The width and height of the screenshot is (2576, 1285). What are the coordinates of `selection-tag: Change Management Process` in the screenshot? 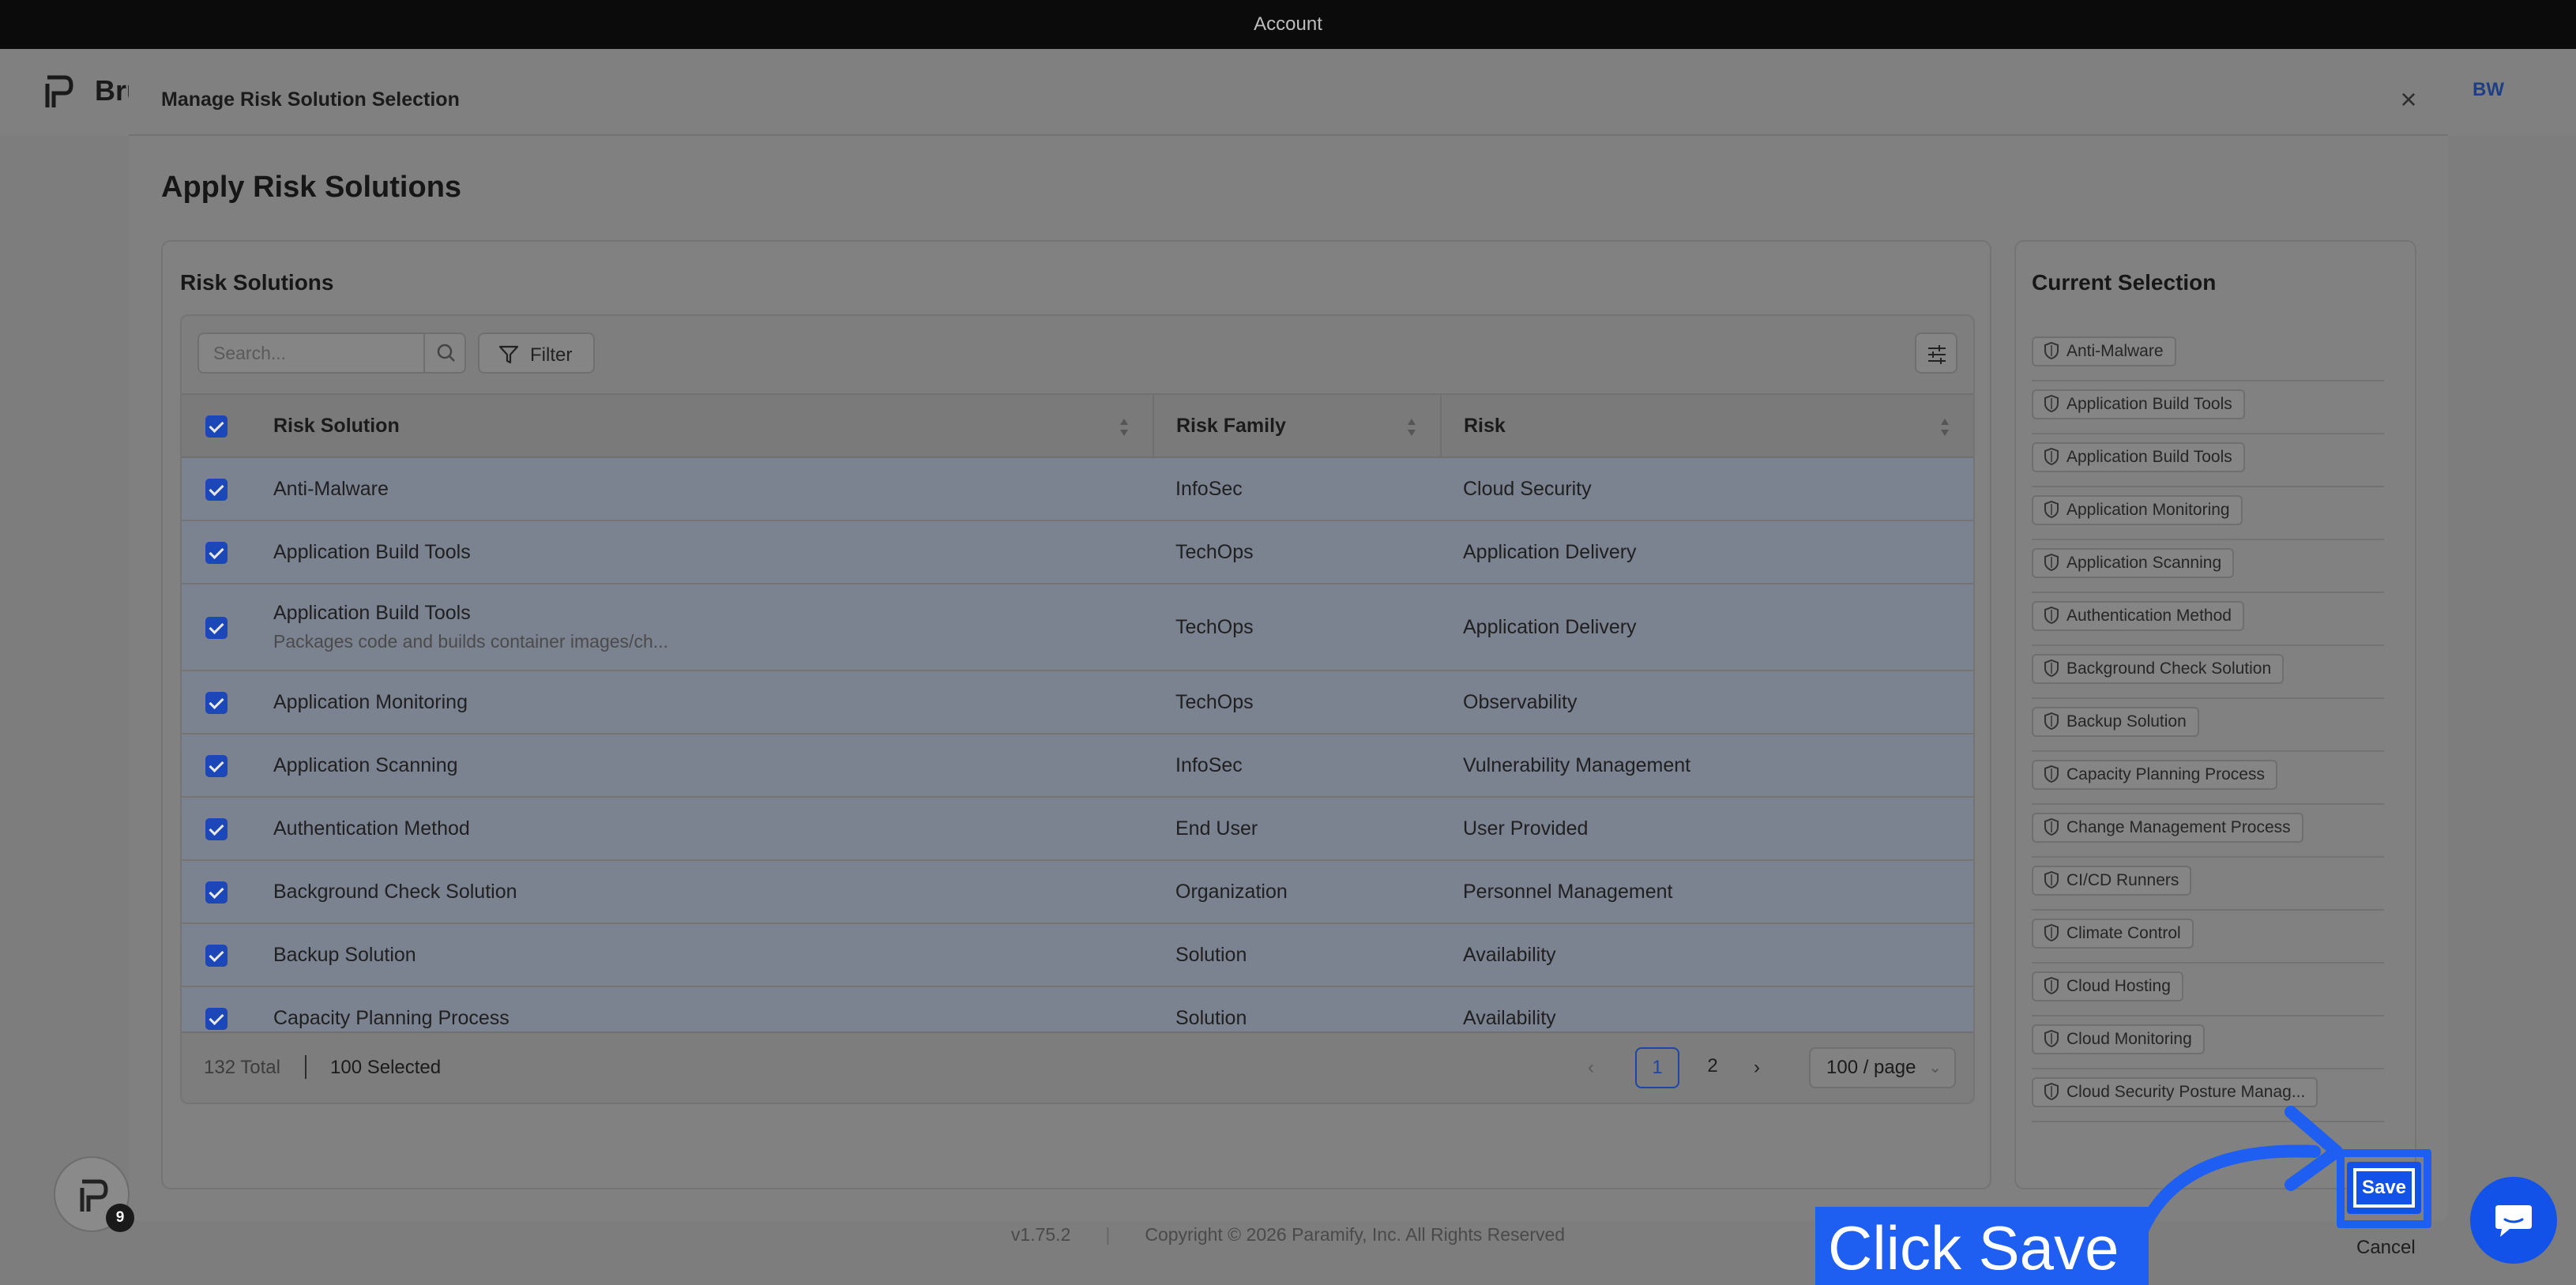 It's located at (2167, 828).